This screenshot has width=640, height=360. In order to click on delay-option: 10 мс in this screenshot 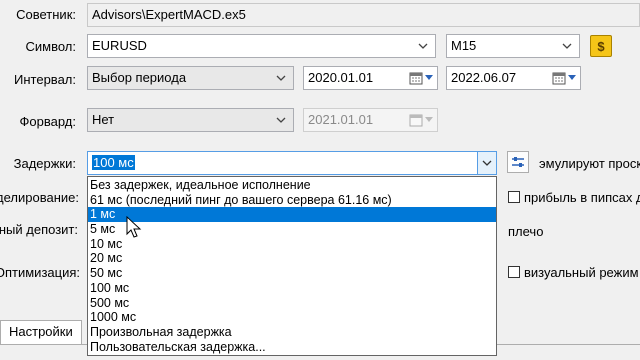, I will do `click(292, 244)`.